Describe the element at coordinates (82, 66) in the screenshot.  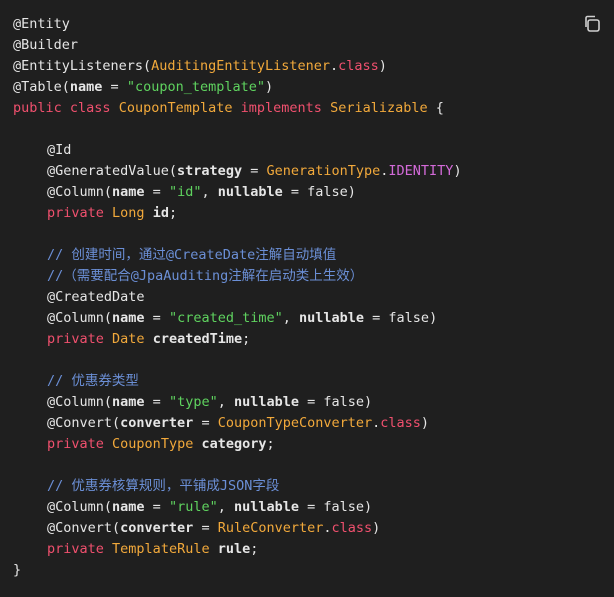
I see `code-token: @EntityListeners(` at that location.